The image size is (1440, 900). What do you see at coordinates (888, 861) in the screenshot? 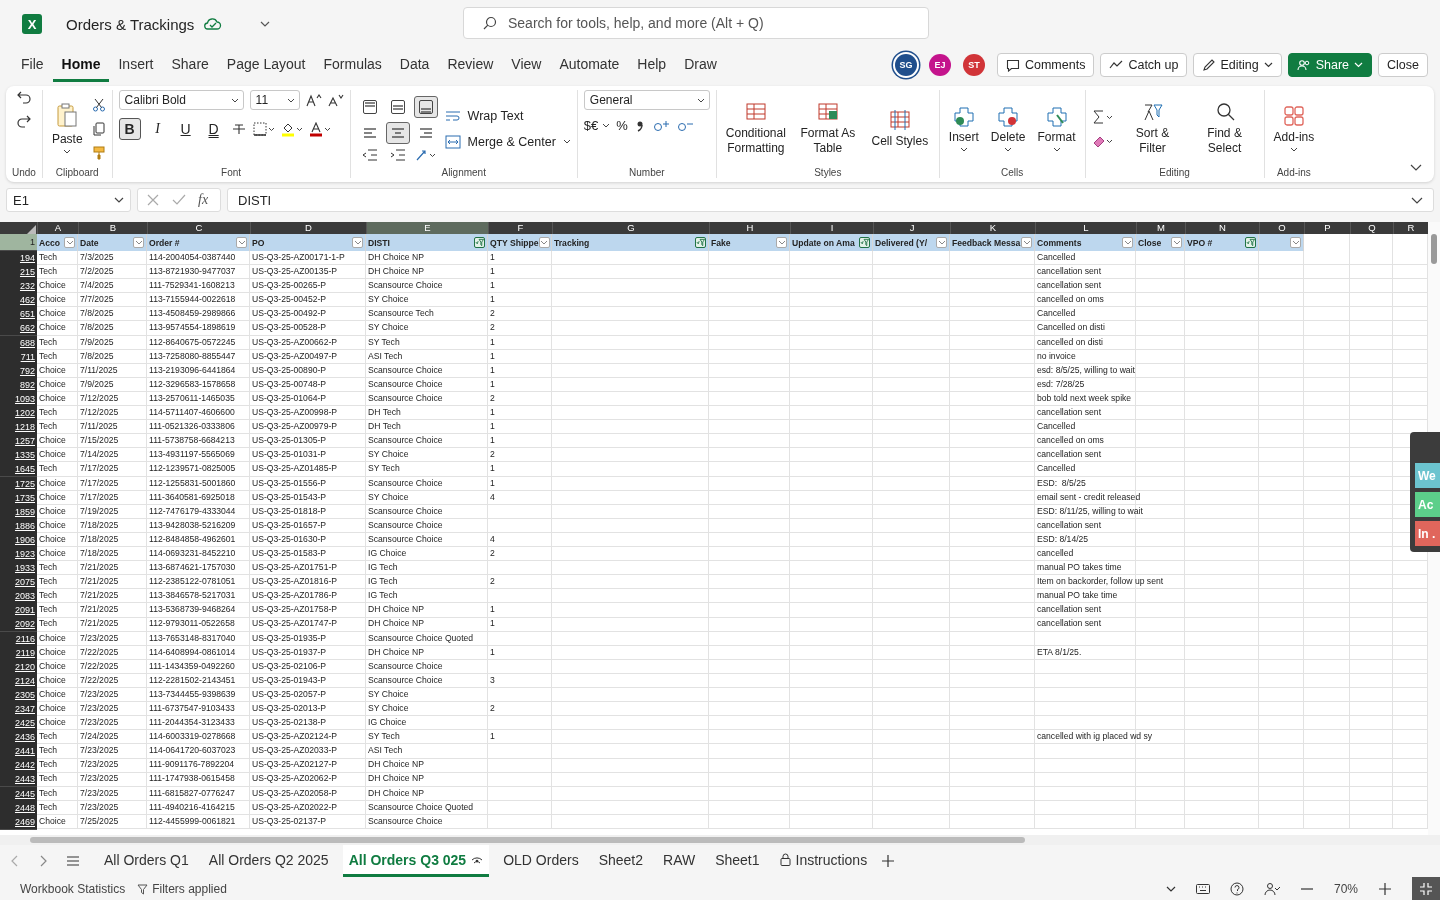
I see `add-sheet-icon` at bounding box center [888, 861].